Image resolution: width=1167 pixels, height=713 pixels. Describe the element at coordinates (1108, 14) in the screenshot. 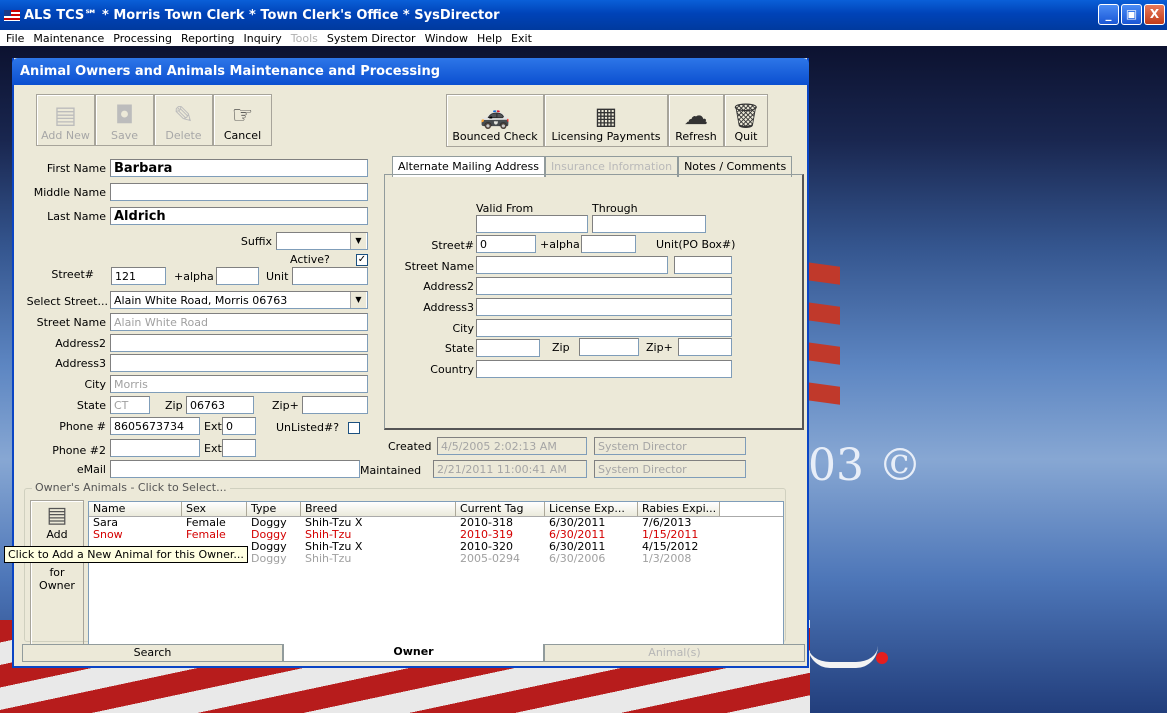

I see `minimize-button: _` at that location.